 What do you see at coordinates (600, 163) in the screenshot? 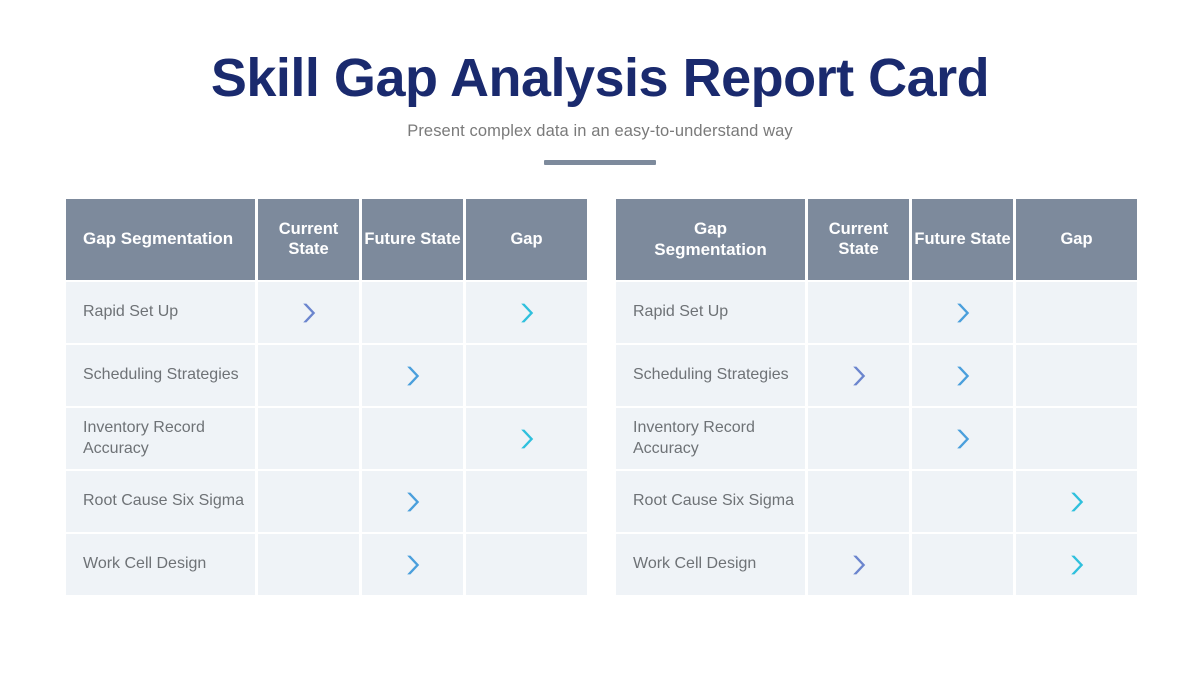
I see `title-divider` at bounding box center [600, 163].